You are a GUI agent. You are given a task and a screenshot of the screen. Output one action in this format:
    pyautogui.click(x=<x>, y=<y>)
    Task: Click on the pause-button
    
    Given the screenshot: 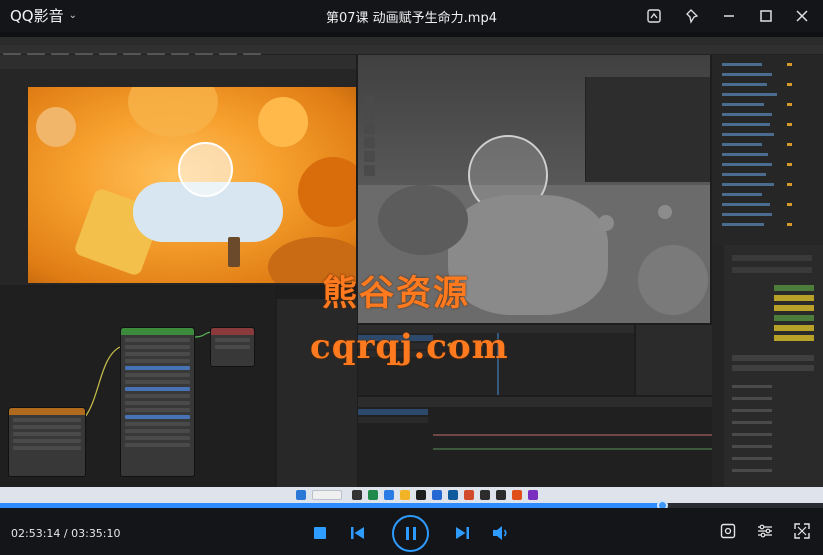 What is the action you would take?
    pyautogui.click(x=410, y=533)
    